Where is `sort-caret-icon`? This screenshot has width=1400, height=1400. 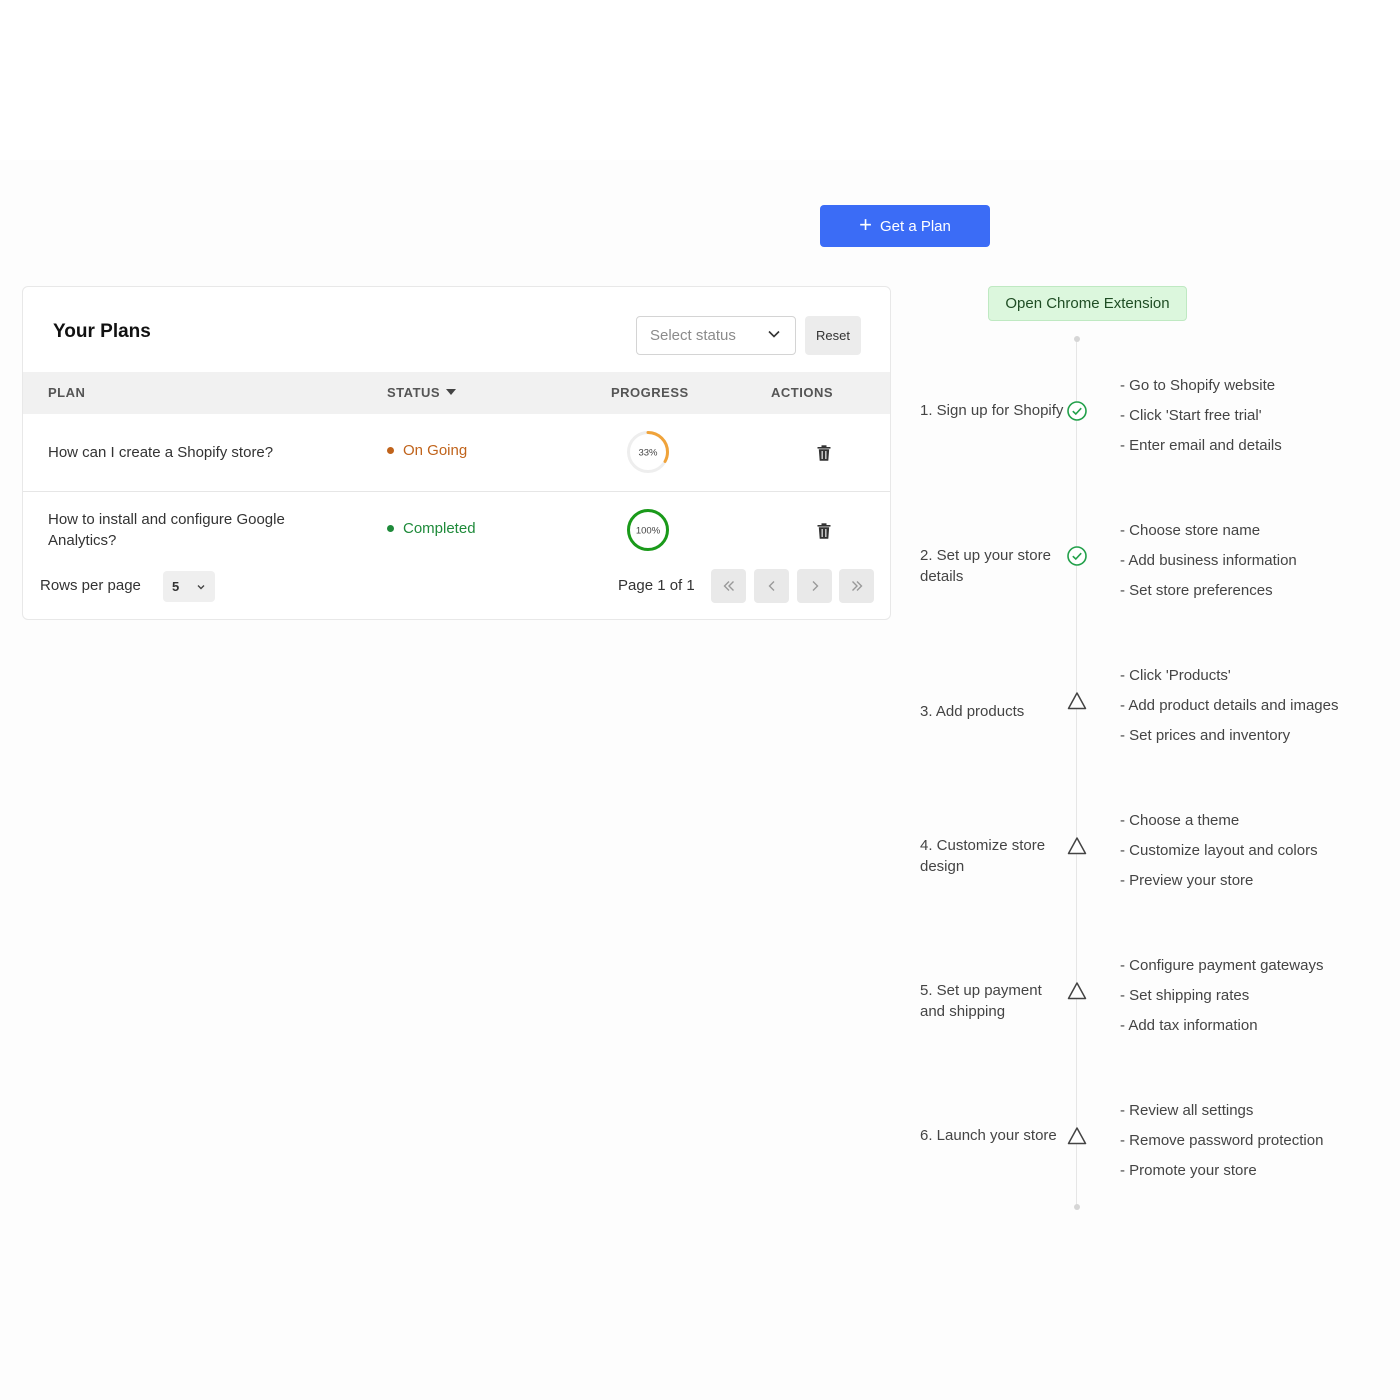 sort-caret-icon is located at coordinates (451, 392).